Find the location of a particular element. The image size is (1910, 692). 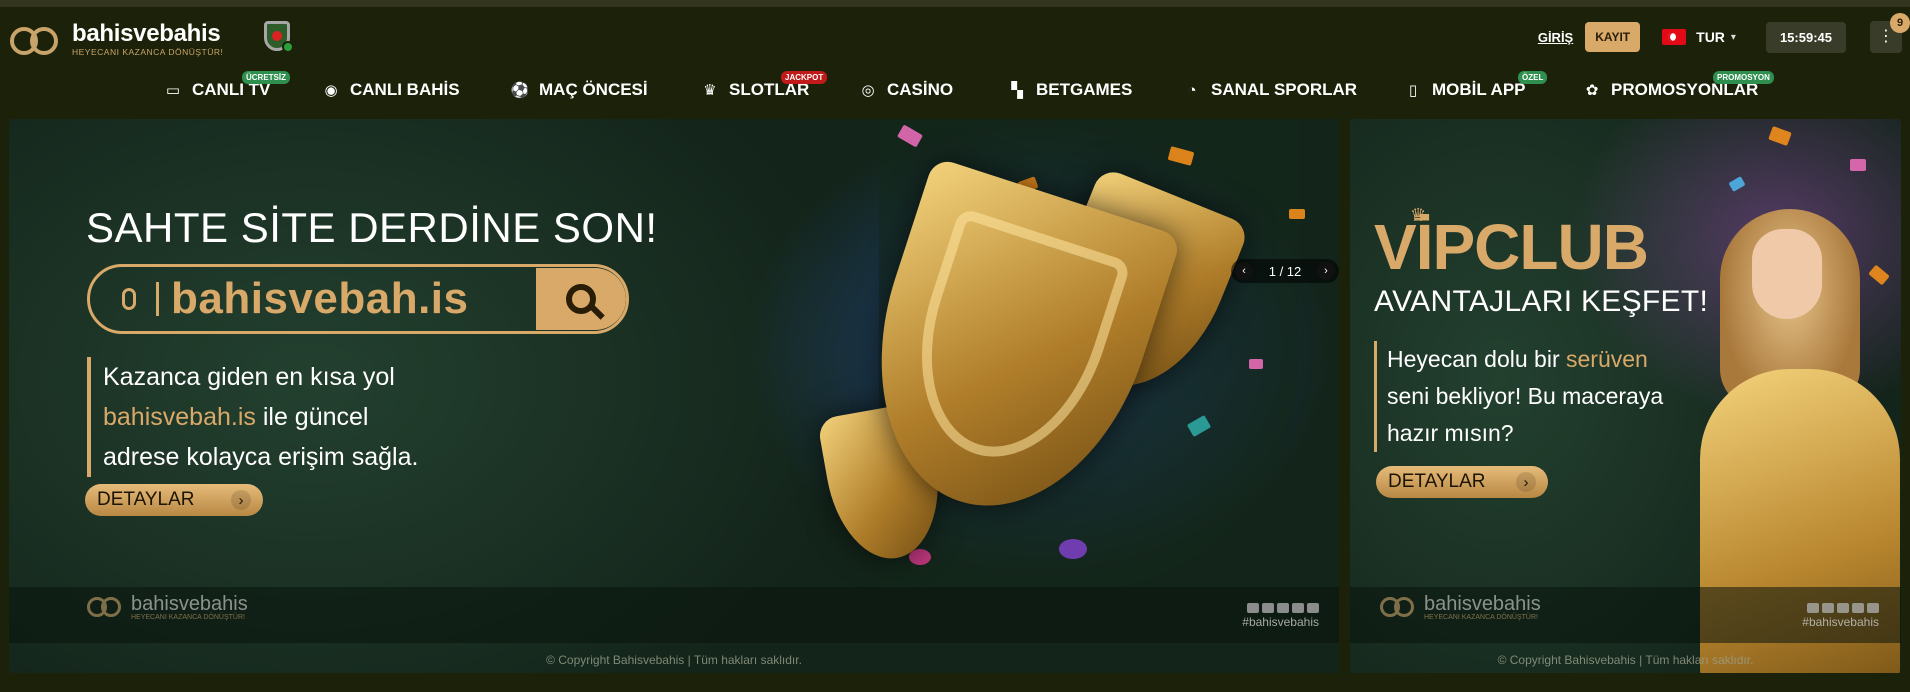

nav-item-mobil-app: ▯ MOBİL APP ÖZEL is located at coordinates (1476, 88).